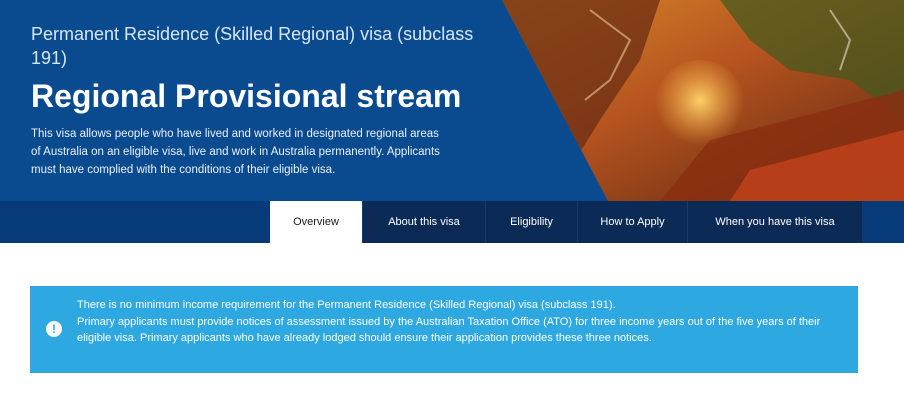  I want to click on tab-overview: Overview, so click(316, 222).